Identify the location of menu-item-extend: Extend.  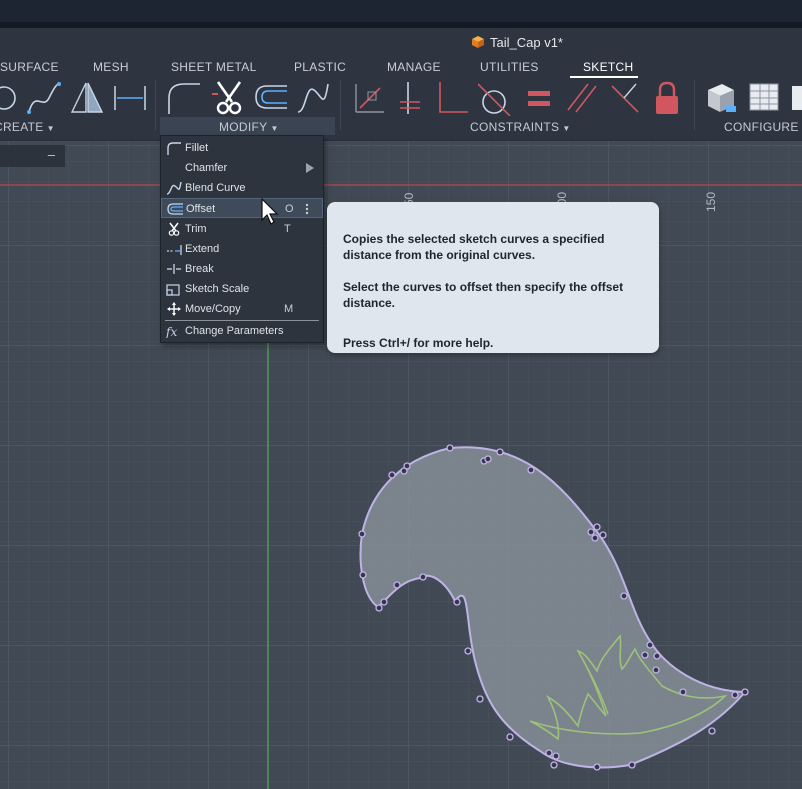
(242, 249).